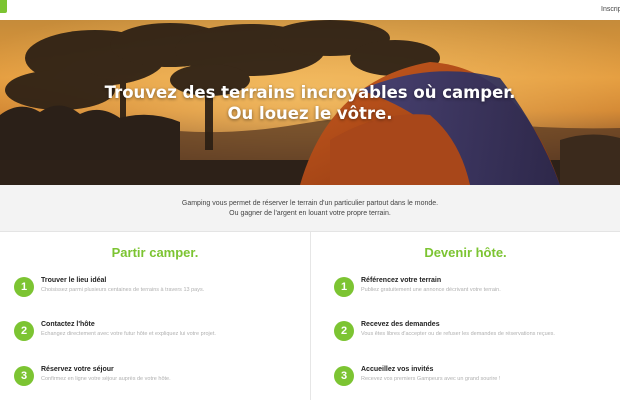  Describe the element at coordinates (465, 252) in the screenshot. I see `host-title: Devenir hôte.` at that location.